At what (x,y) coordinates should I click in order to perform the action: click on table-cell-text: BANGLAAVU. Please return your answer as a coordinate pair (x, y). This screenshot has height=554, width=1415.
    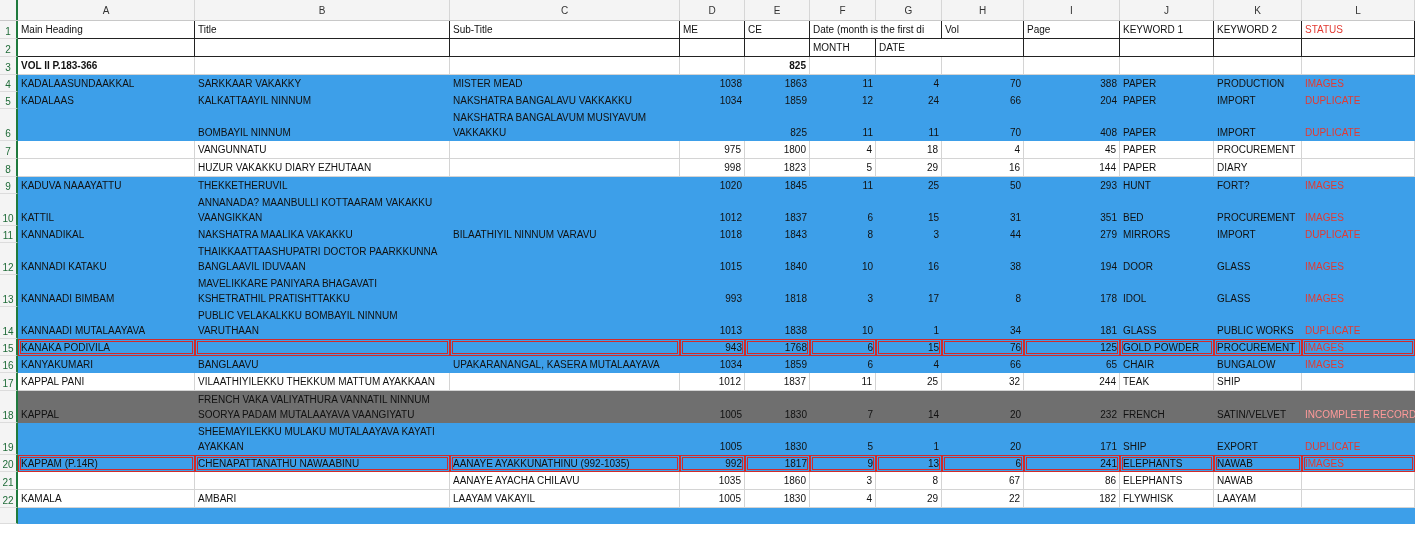
    Looking at the image, I should click on (228, 365).